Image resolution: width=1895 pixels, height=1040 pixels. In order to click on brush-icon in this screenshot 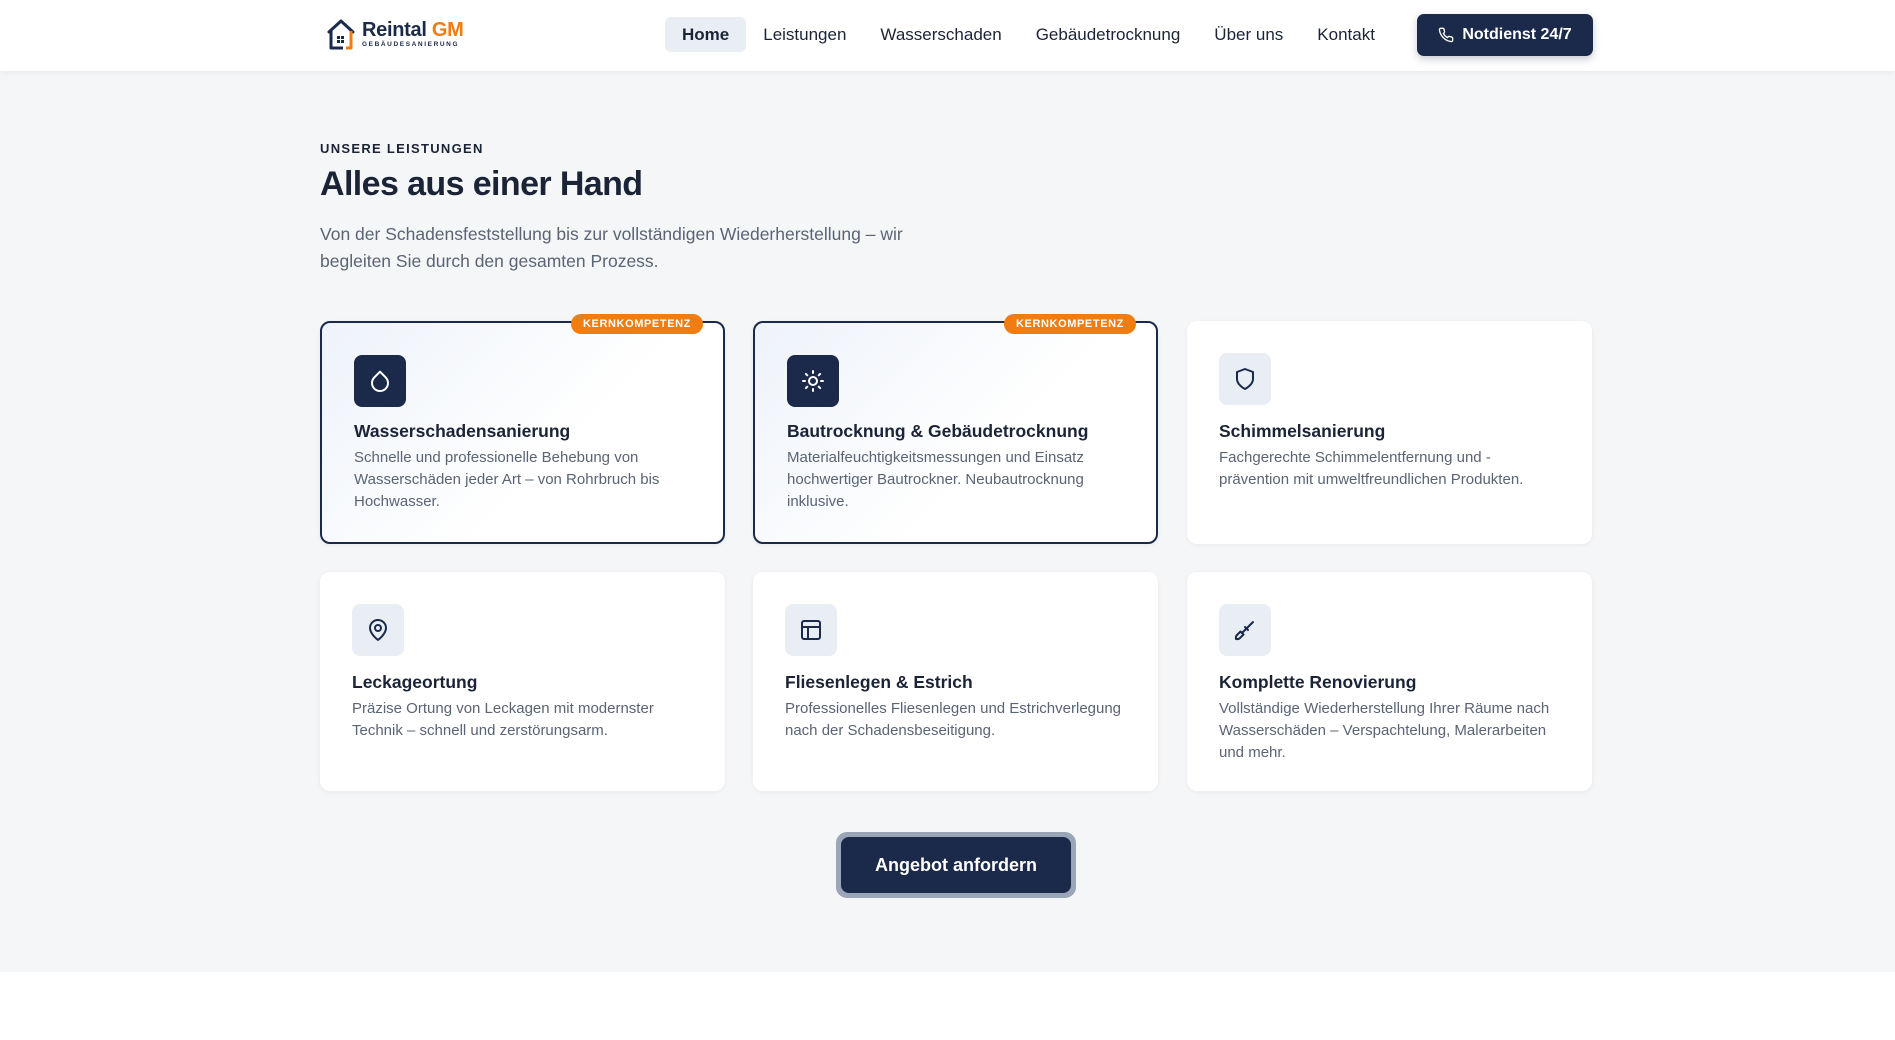, I will do `click(1244, 631)`.